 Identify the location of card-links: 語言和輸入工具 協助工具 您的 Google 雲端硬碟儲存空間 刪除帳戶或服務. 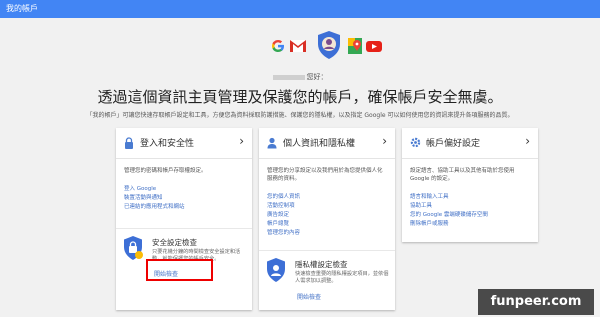
(470, 206).